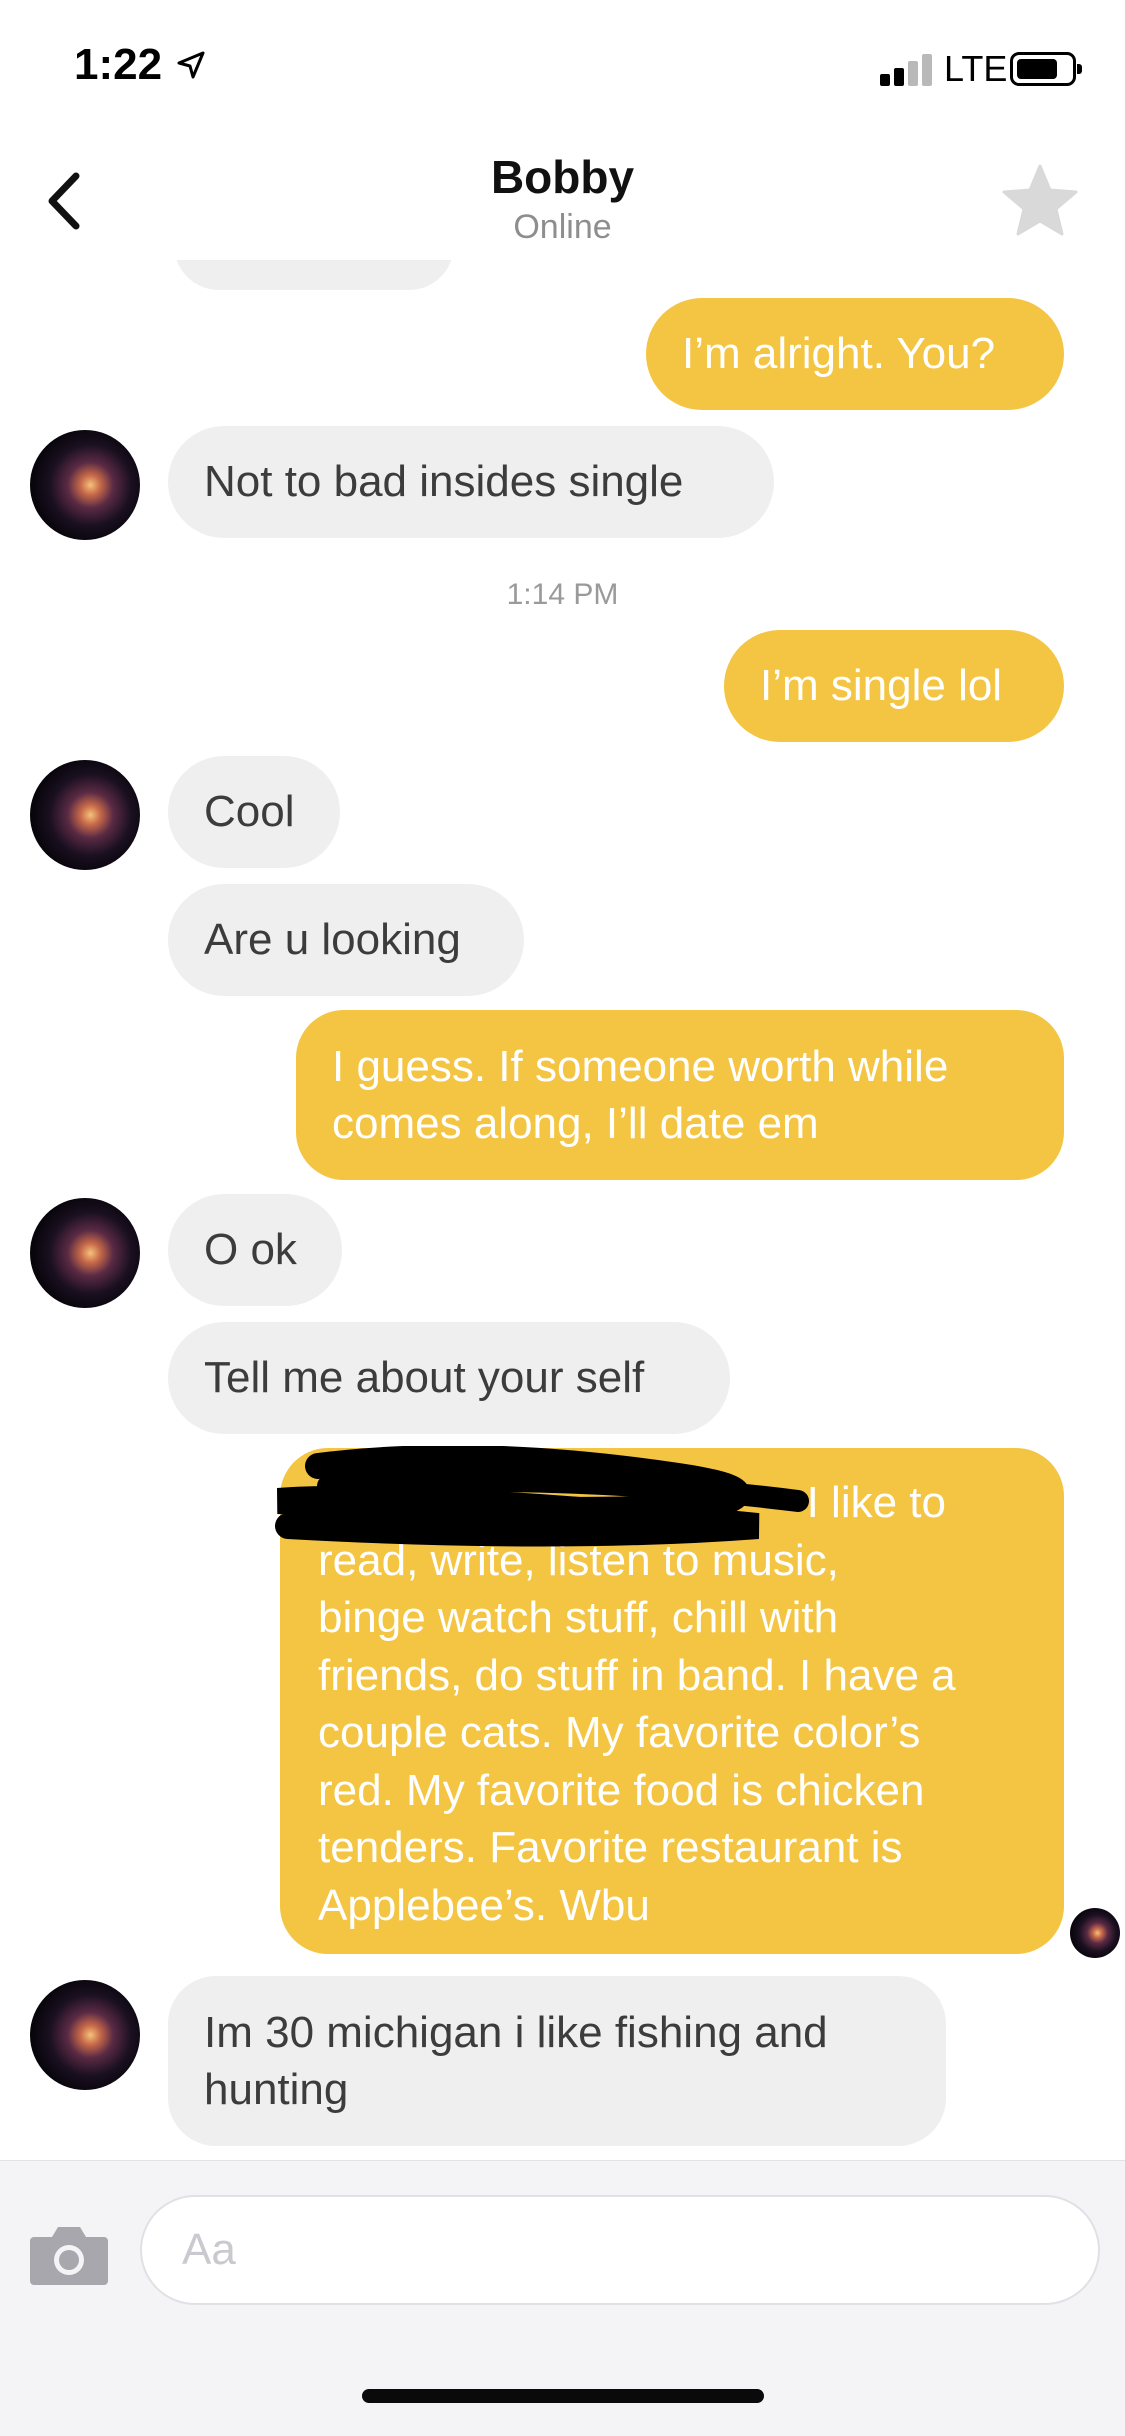 This screenshot has width=1125, height=2436. What do you see at coordinates (118, 64) in the screenshot?
I see `status-time: 1:22` at bounding box center [118, 64].